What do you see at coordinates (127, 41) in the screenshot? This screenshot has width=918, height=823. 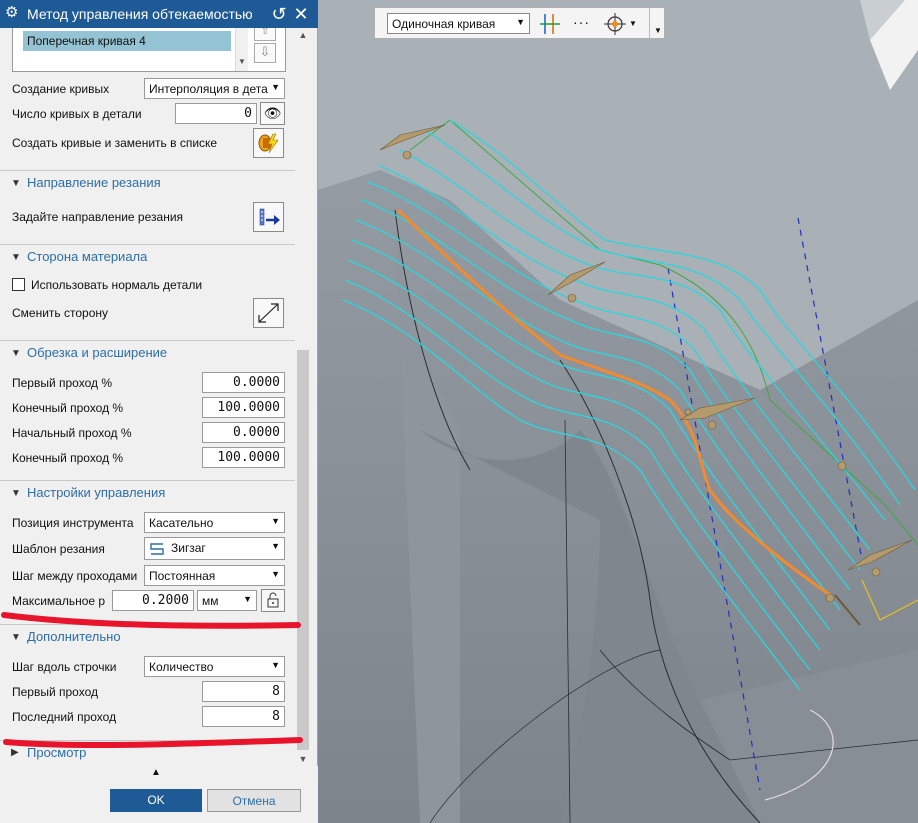 I see `list-item-selected: Поперечная кривая 4` at bounding box center [127, 41].